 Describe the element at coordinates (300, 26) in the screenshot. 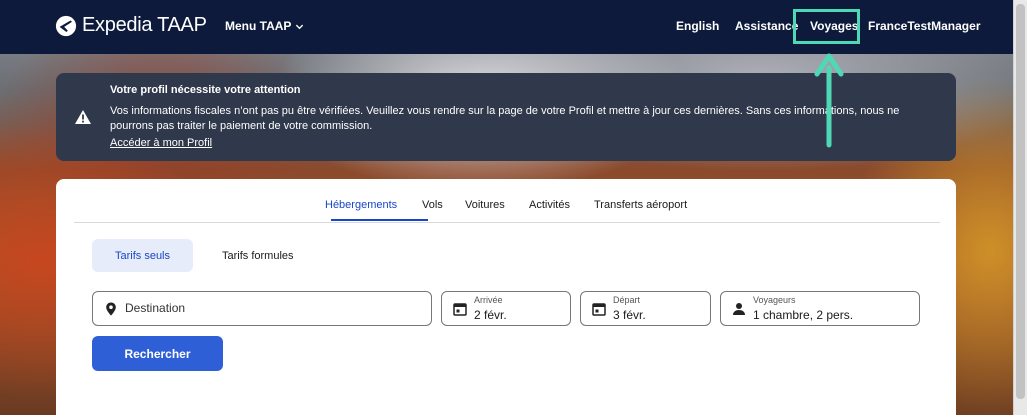

I see `chevron-down-icon` at that location.